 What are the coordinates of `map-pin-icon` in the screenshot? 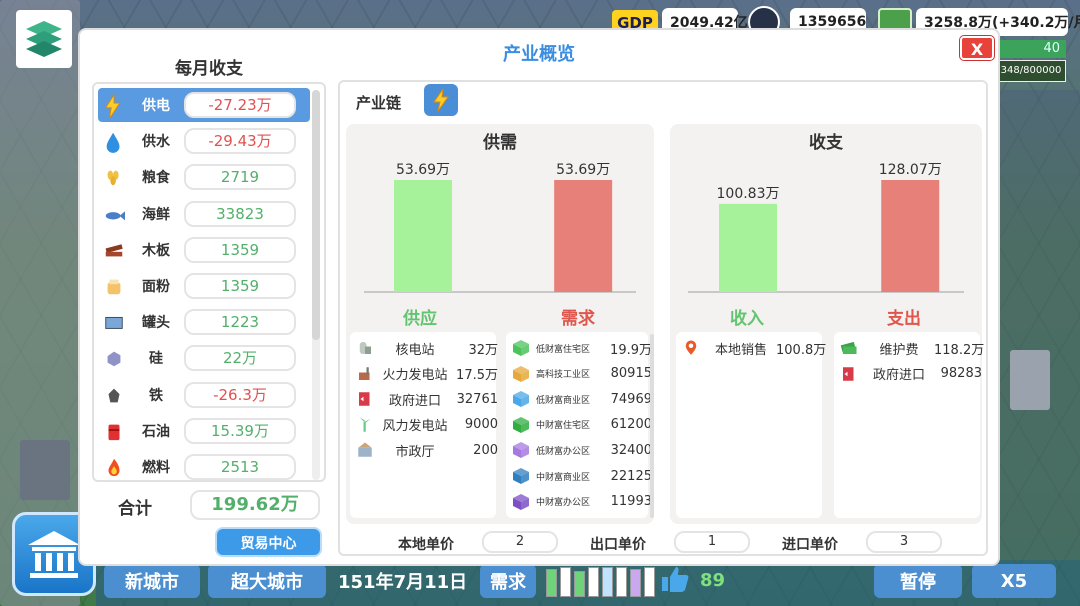 It's located at (691, 348).